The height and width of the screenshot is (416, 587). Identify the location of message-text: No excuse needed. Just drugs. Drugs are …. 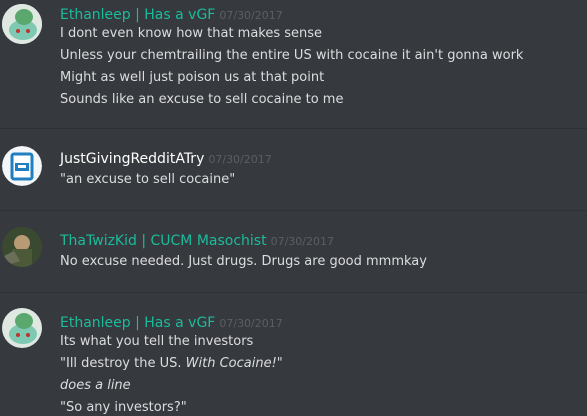
(243, 261).